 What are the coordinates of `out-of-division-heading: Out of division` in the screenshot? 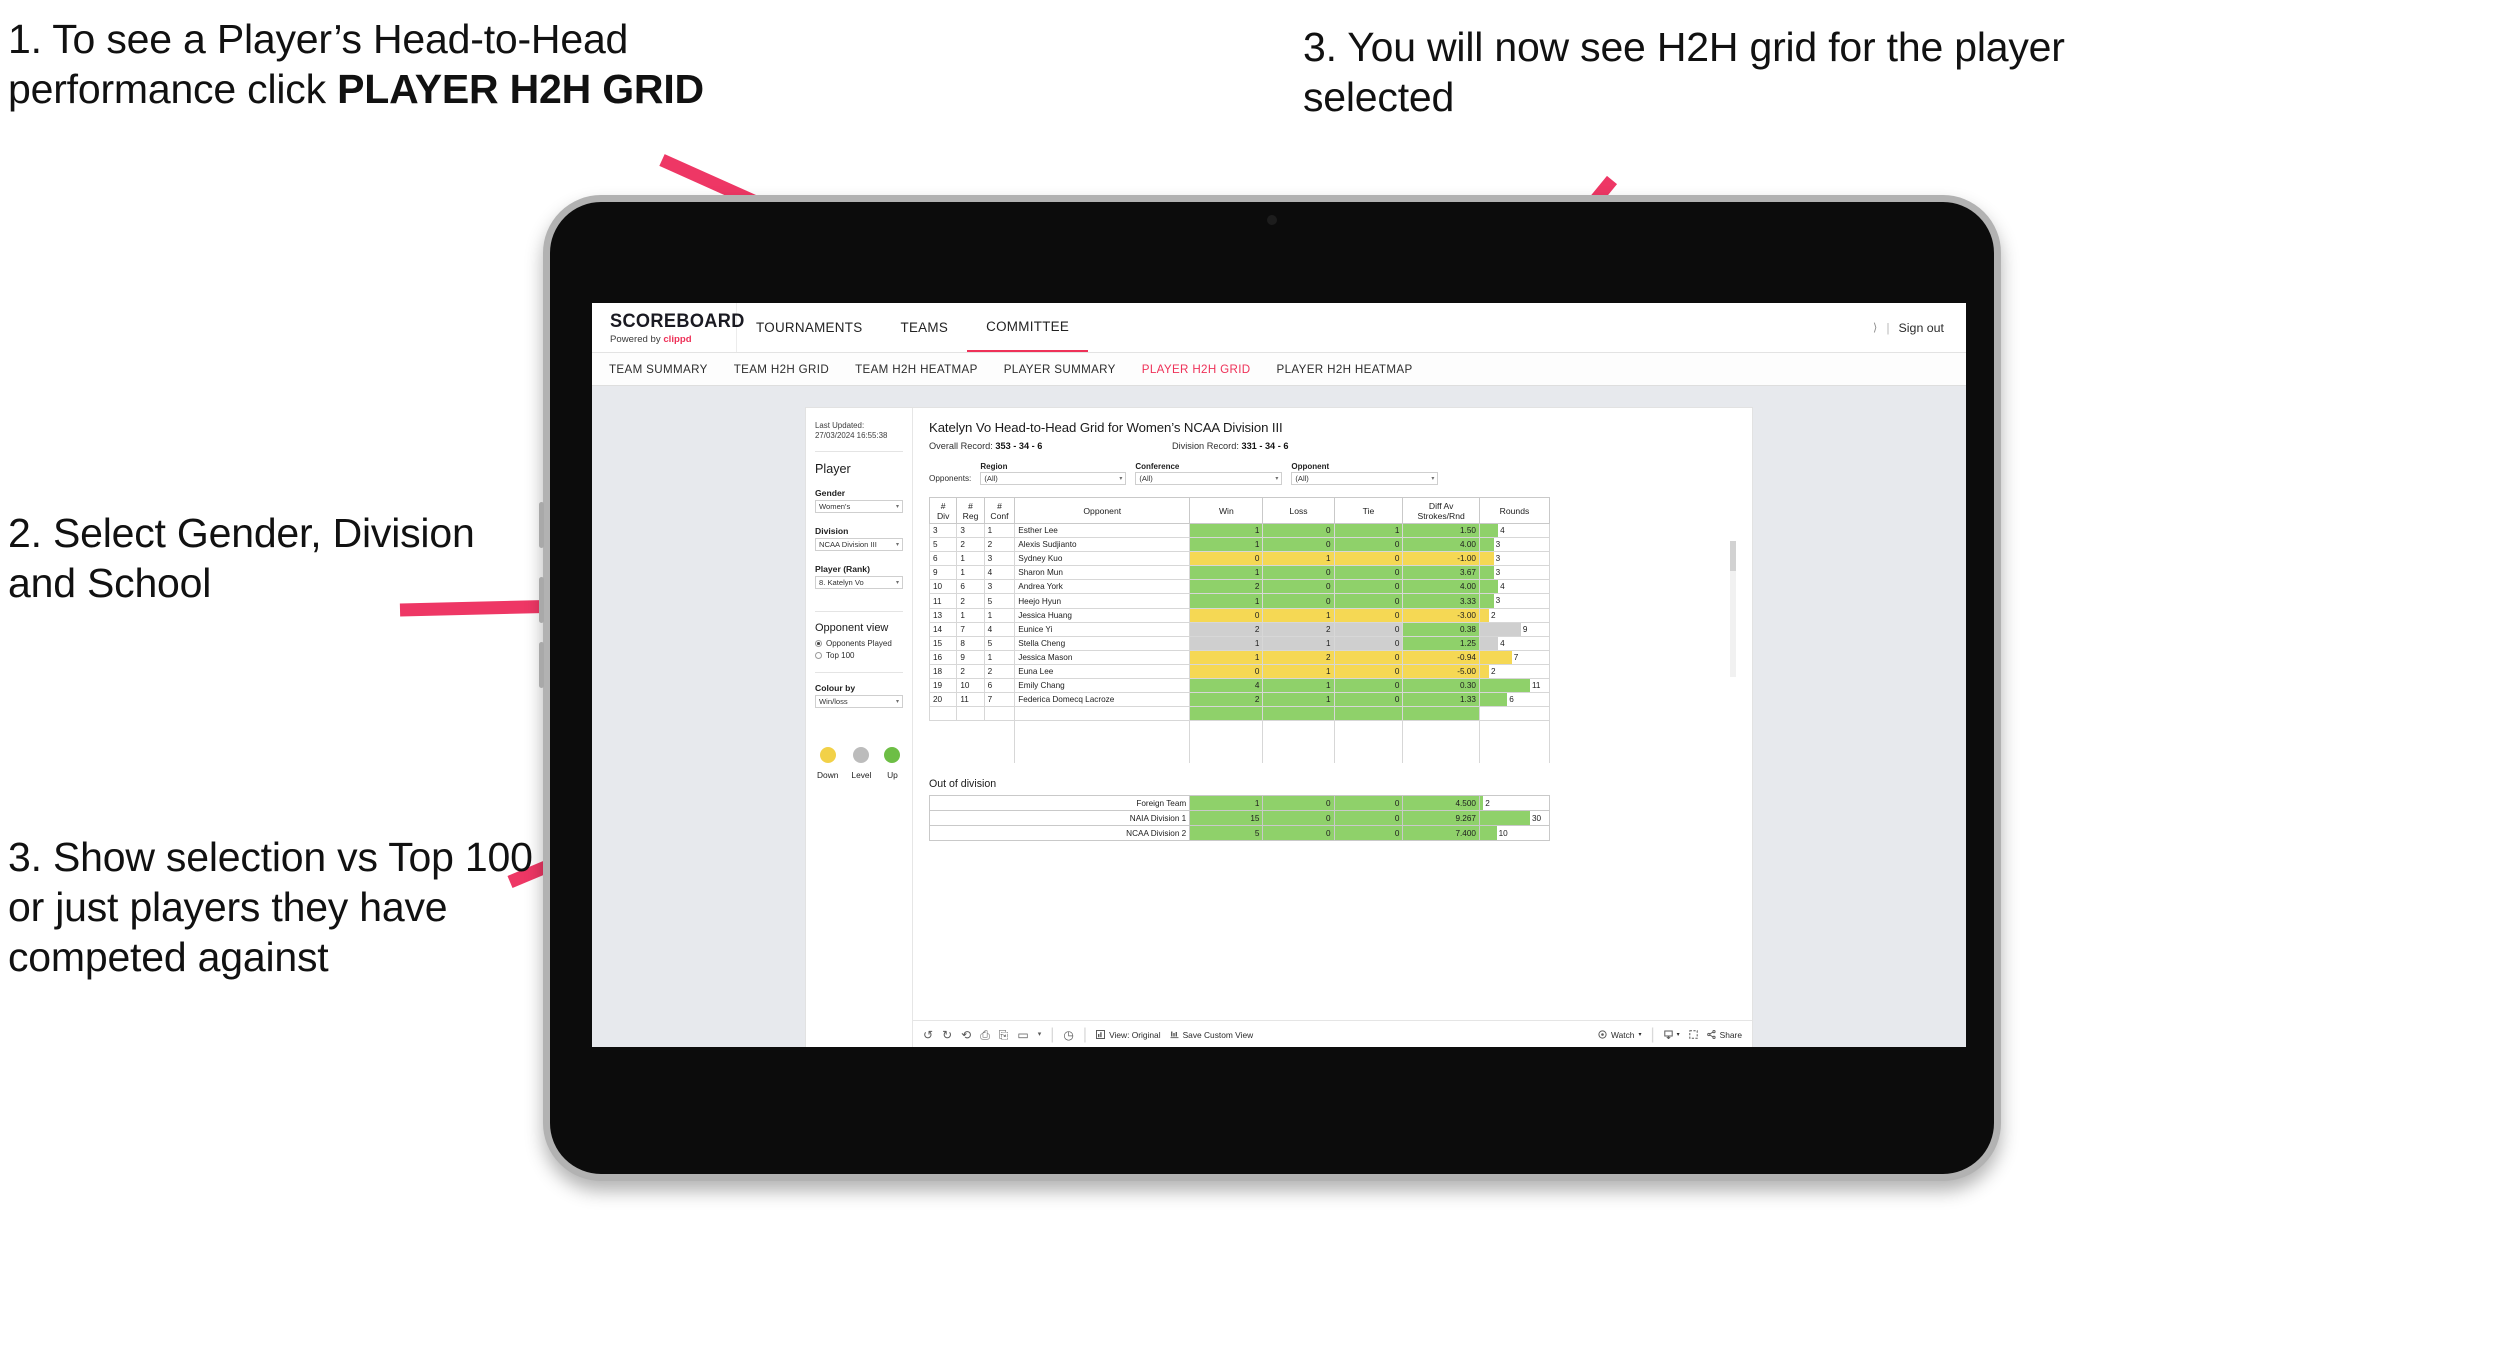 It's located at (963, 784).